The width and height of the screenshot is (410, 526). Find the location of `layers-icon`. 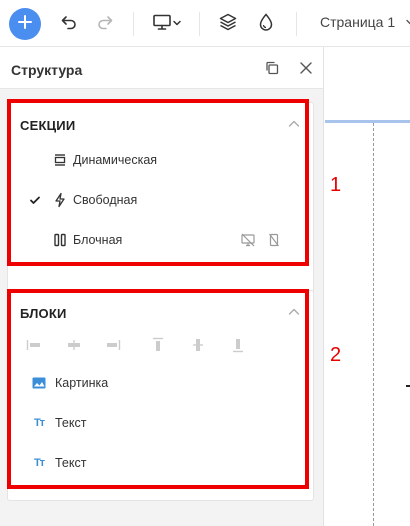

layers-icon is located at coordinates (228, 24).